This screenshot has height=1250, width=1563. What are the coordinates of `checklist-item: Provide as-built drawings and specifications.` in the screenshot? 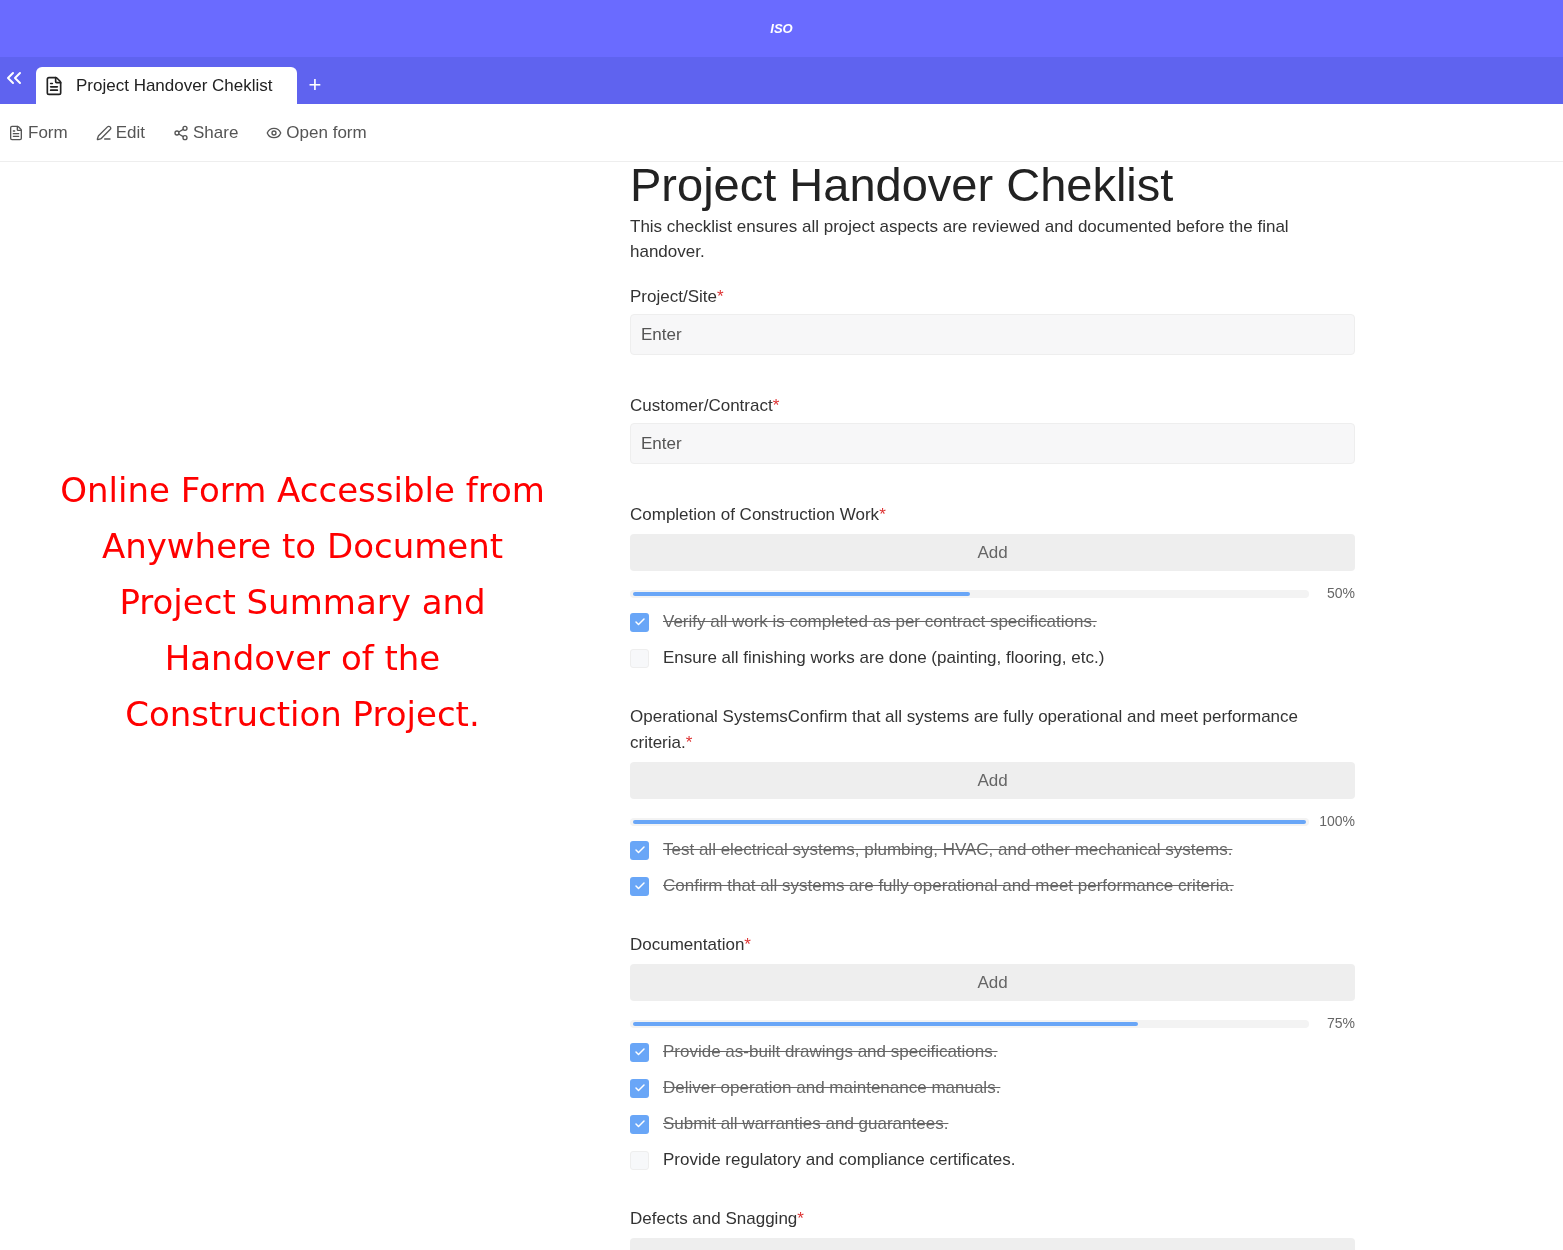 It's located at (830, 1052).